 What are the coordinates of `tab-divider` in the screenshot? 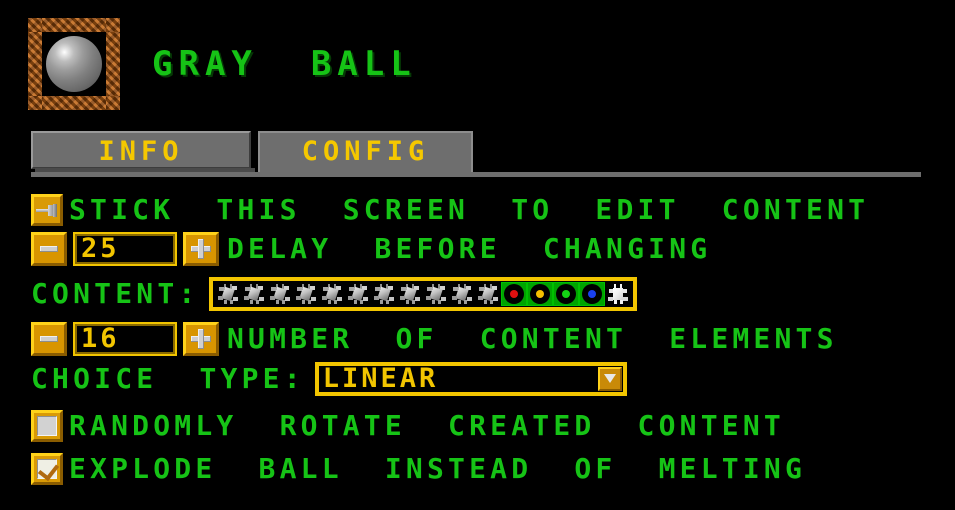 It's located at (476, 174).